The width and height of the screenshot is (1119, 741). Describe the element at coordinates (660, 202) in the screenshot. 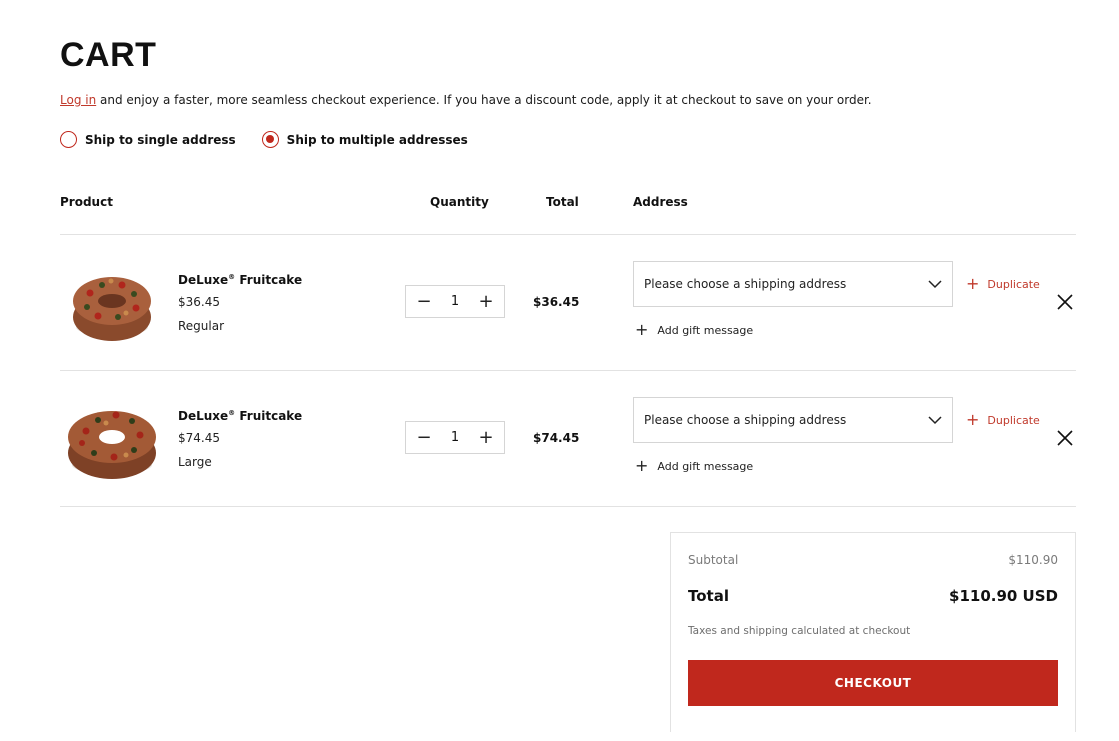

I see `header-address: Address` at that location.